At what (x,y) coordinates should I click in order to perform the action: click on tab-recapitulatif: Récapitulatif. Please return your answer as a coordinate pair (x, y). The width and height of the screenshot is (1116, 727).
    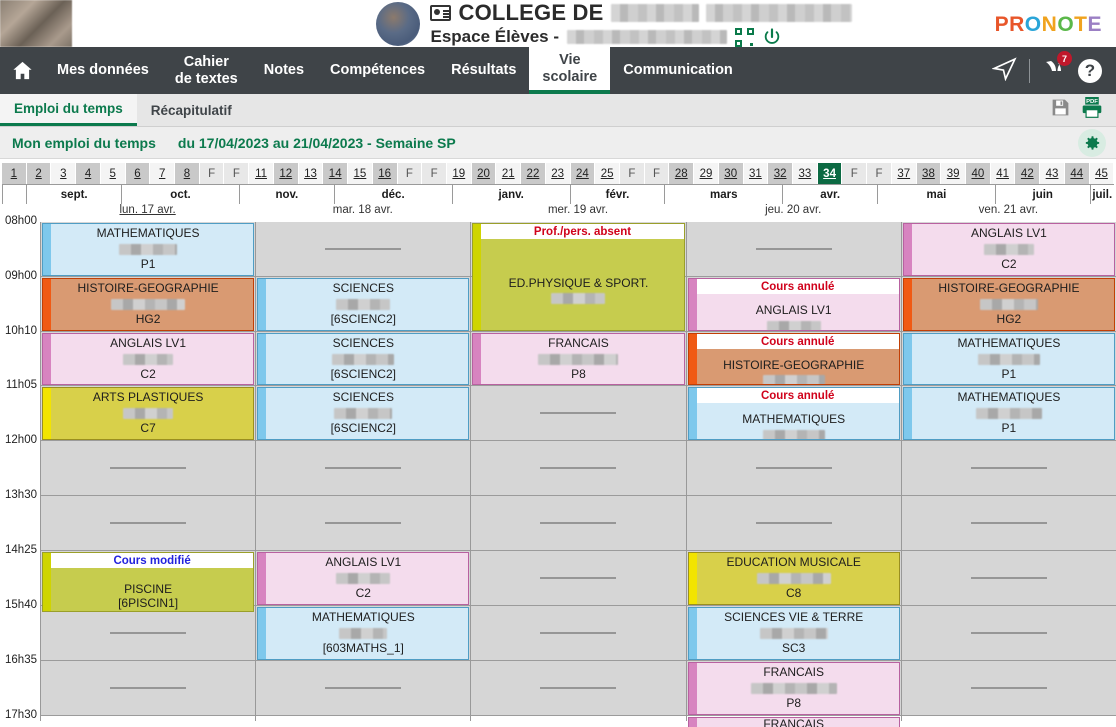
    Looking at the image, I should click on (191, 110).